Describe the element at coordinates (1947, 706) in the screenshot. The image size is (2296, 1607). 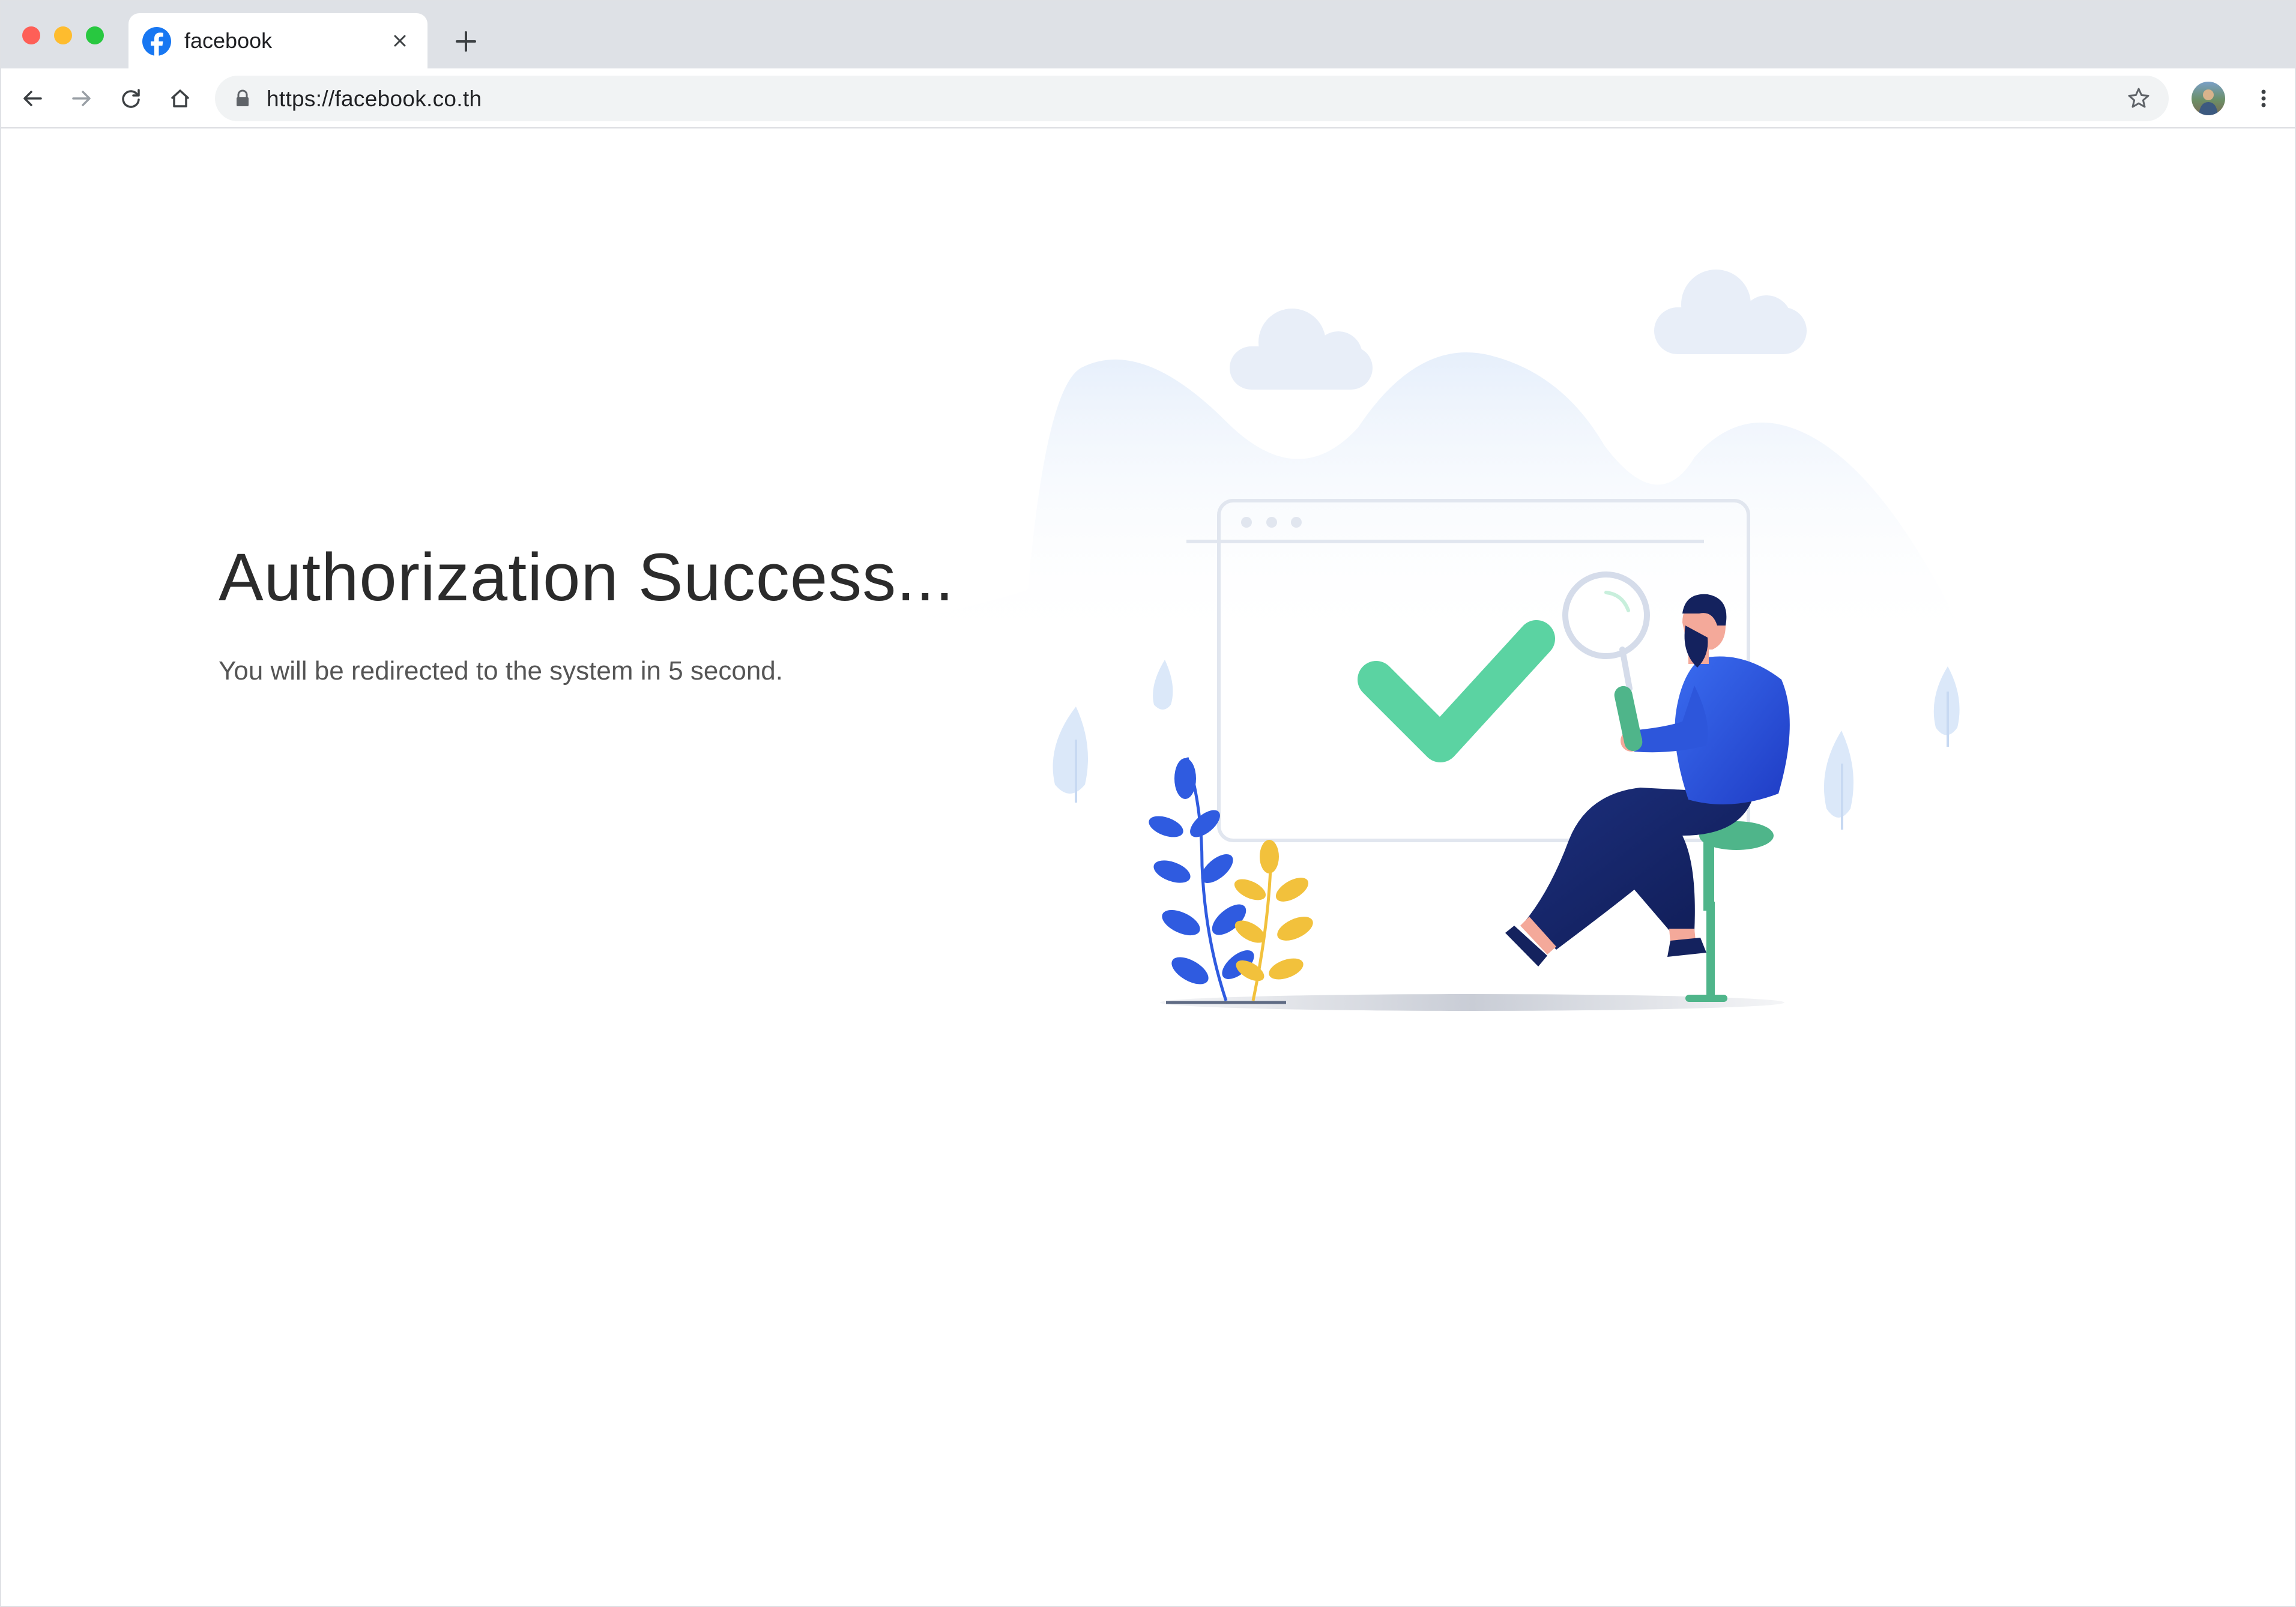
I see `tree-right-b` at that location.